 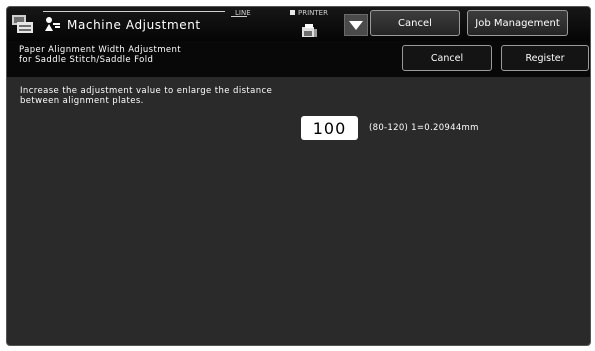 What do you see at coordinates (517, 23) in the screenshot?
I see `job-management-button: Job Management` at bounding box center [517, 23].